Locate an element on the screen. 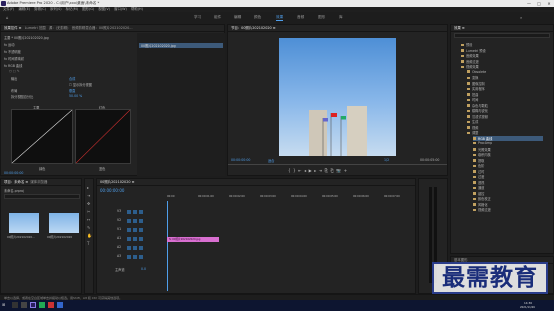 This screenshot has width=554, height=311. effect-timeline-area: 00照片202102020.jpg is located at coordinates (181, 104).